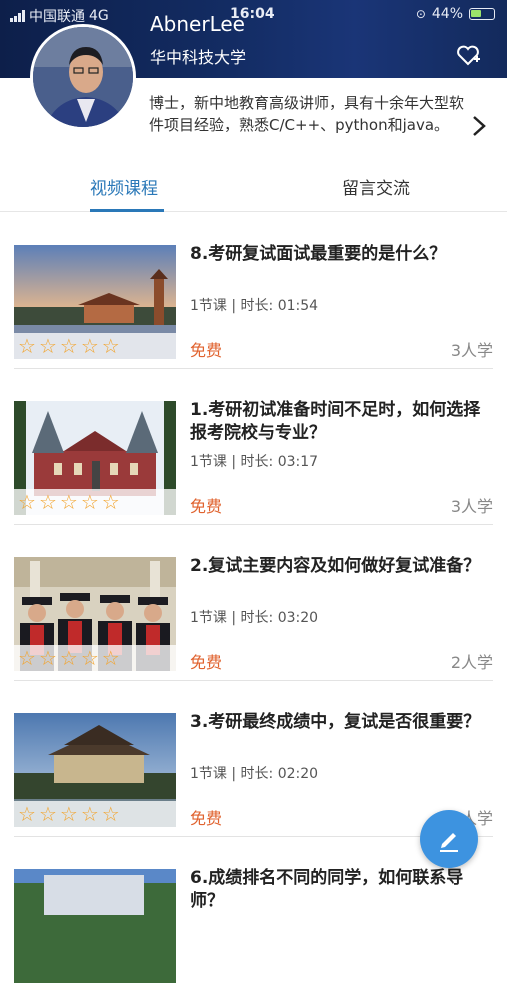 This screenshot has height=993, width=507. What do you see at coordinates (254, 462) in the screenshot?
I see `course-meta: 1节课 | 时长: 03:17` at bounding box center [254, 462].